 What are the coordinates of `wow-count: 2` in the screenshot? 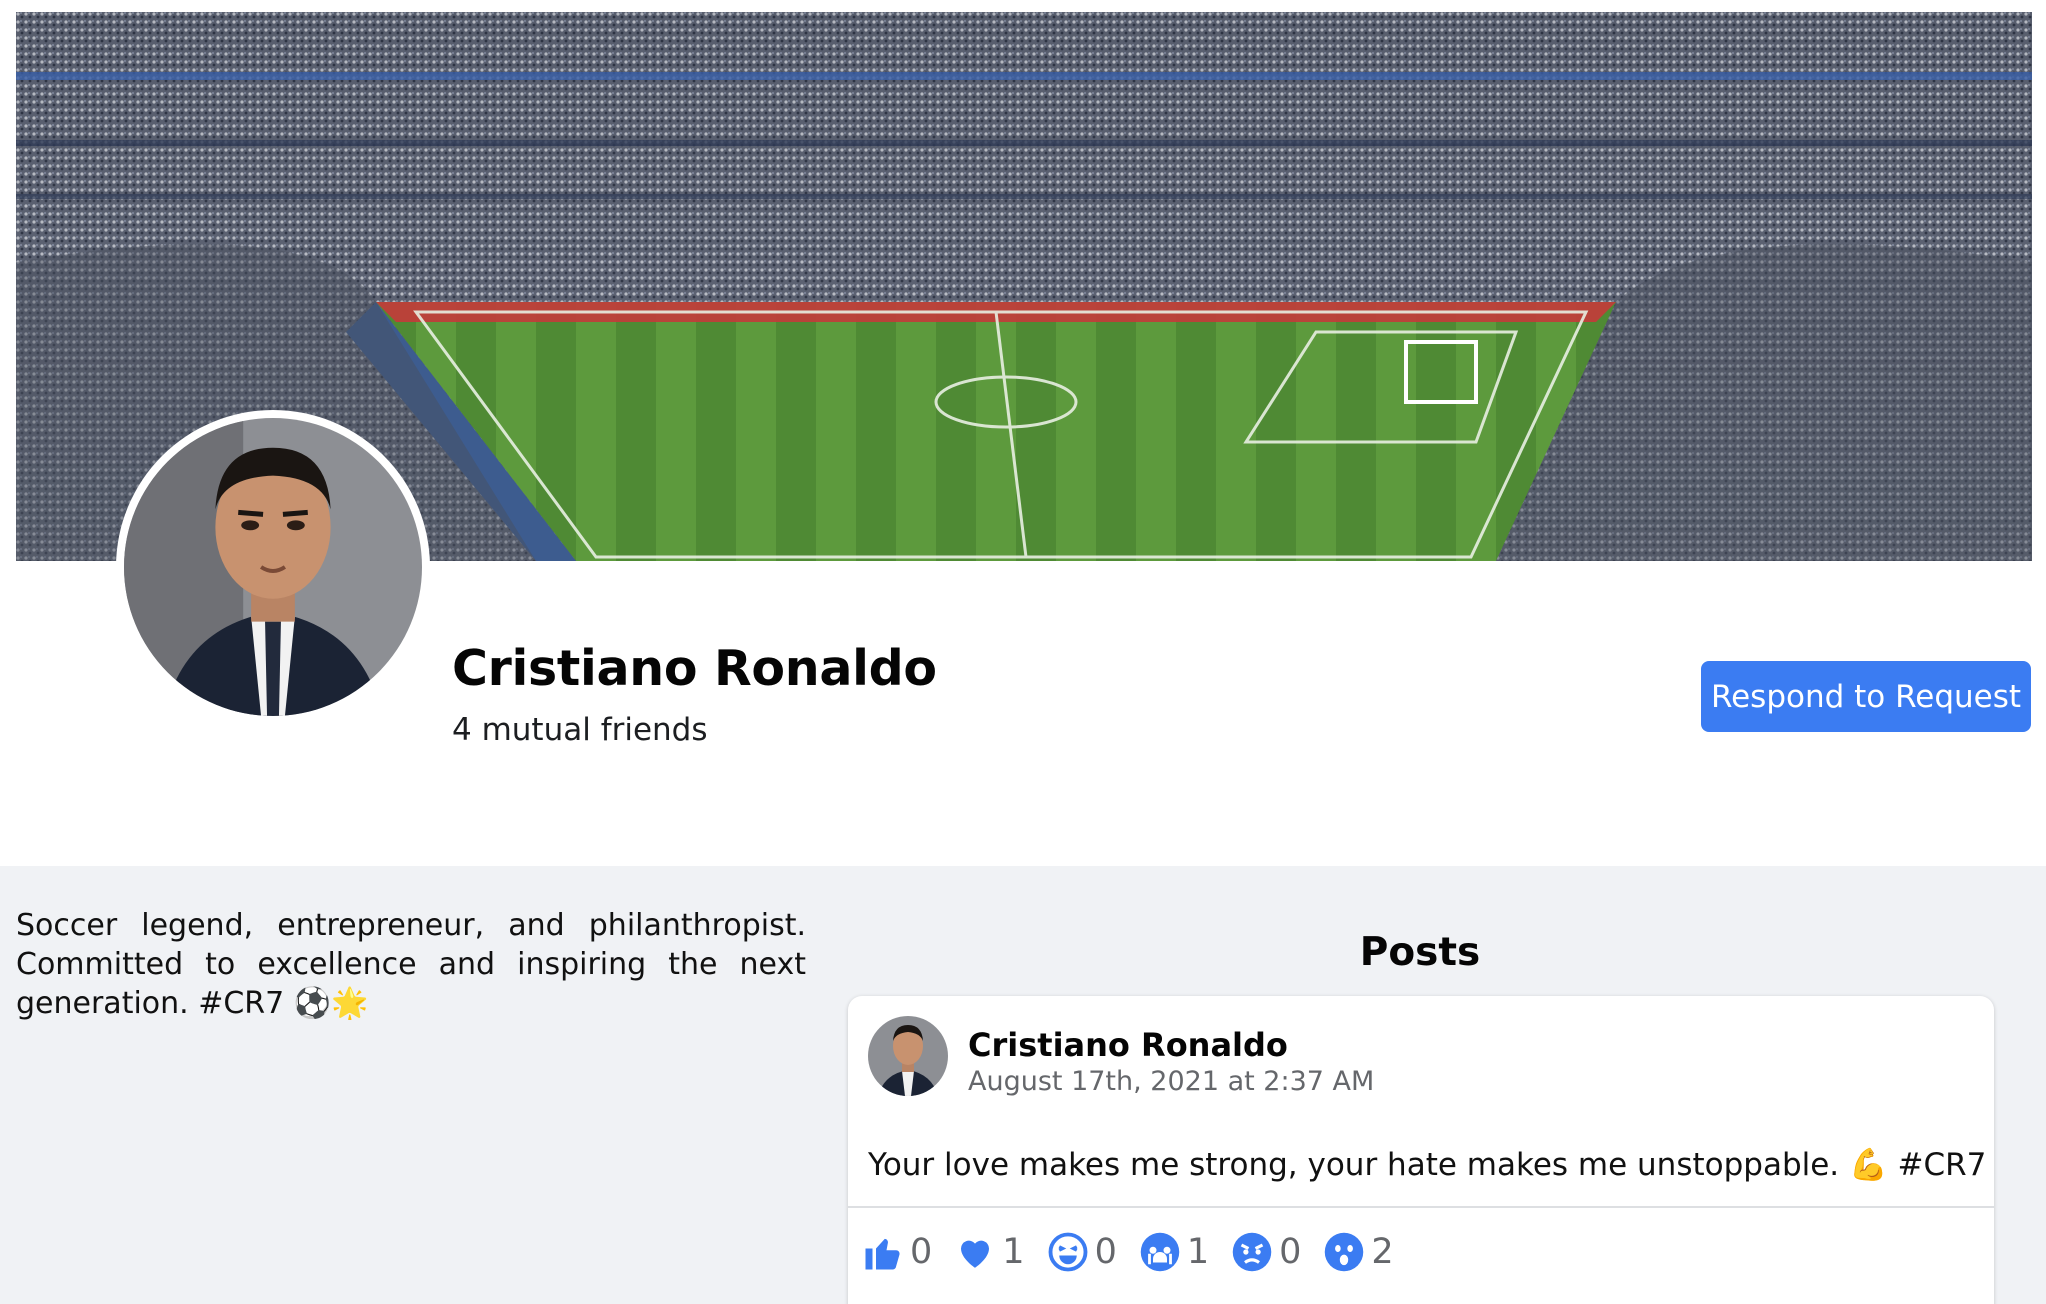 It's located at (1382, 1252).